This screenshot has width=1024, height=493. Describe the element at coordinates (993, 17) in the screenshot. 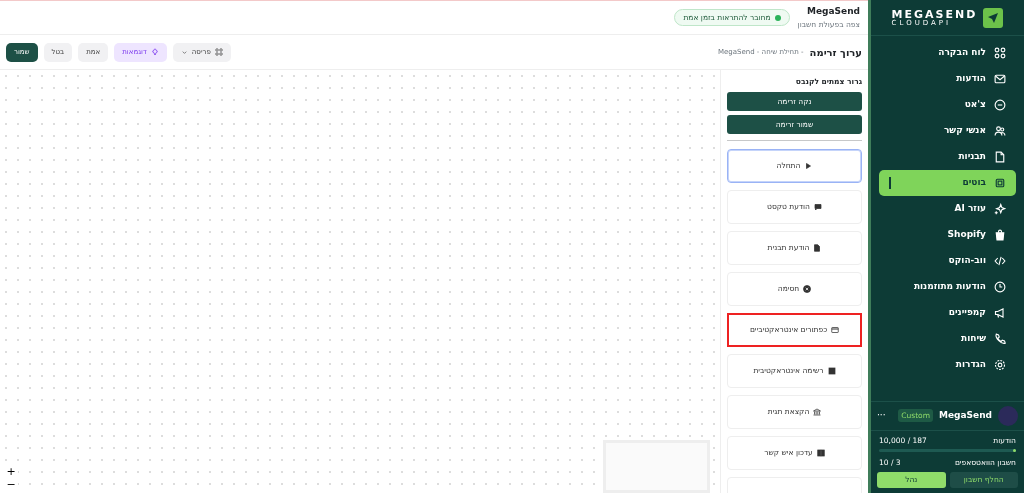

I see `logo-icon` at that location.